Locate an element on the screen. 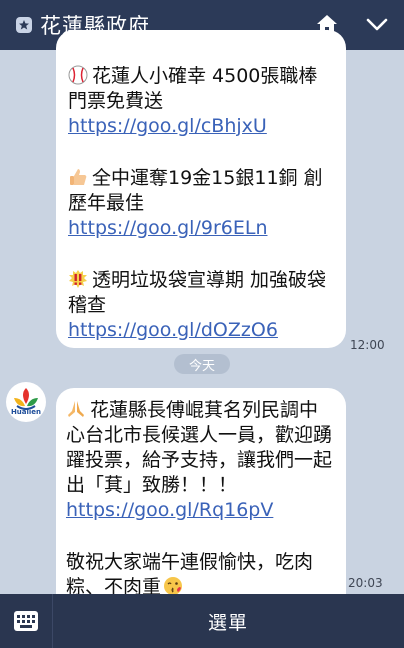 The image size is (404, 648). message-item: 透明垃圾袋宣導期 加強破袋稽查 https://goo.gl/dOZzO6 is located at coordinates (202, 305).